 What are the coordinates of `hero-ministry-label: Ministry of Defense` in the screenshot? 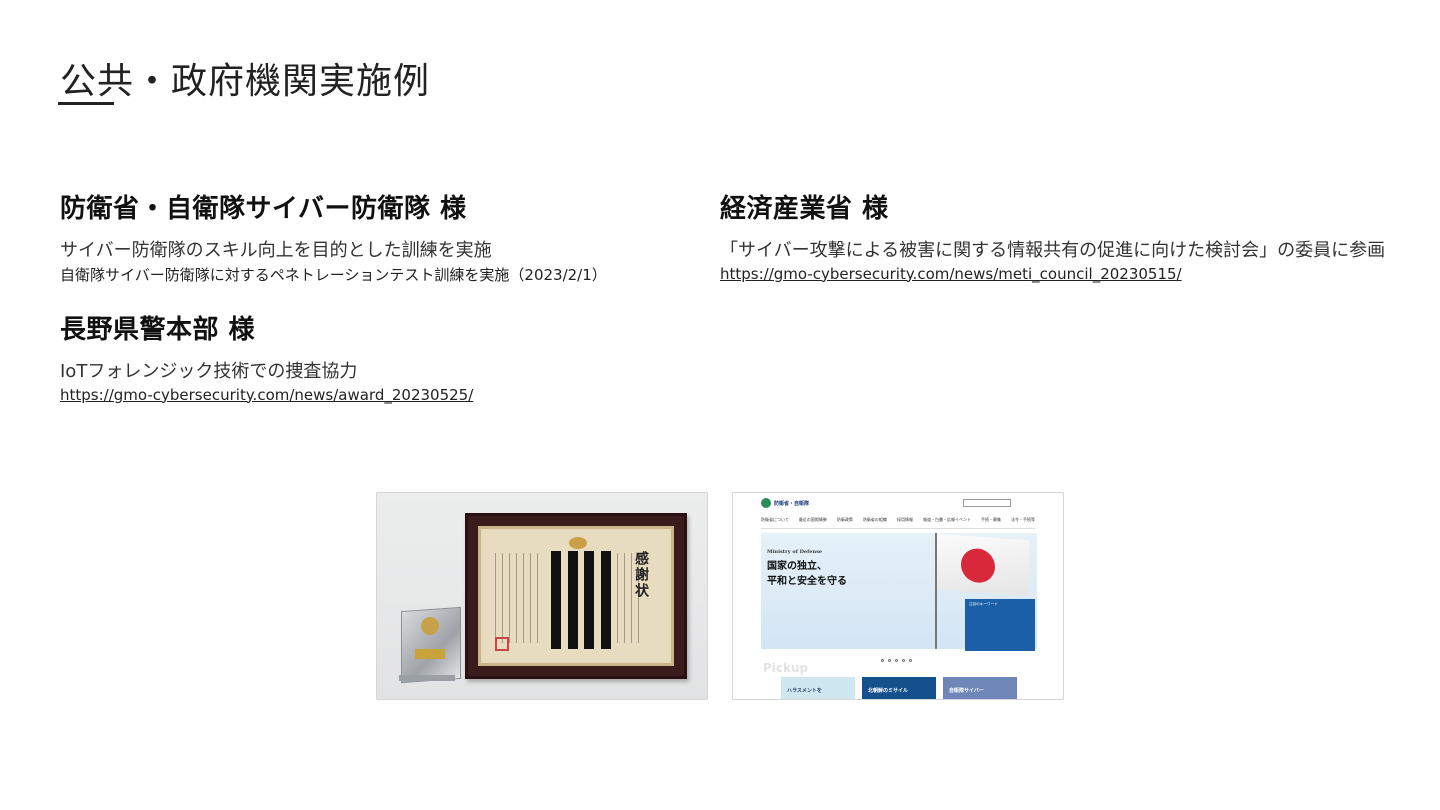 It's located at (795, 552).